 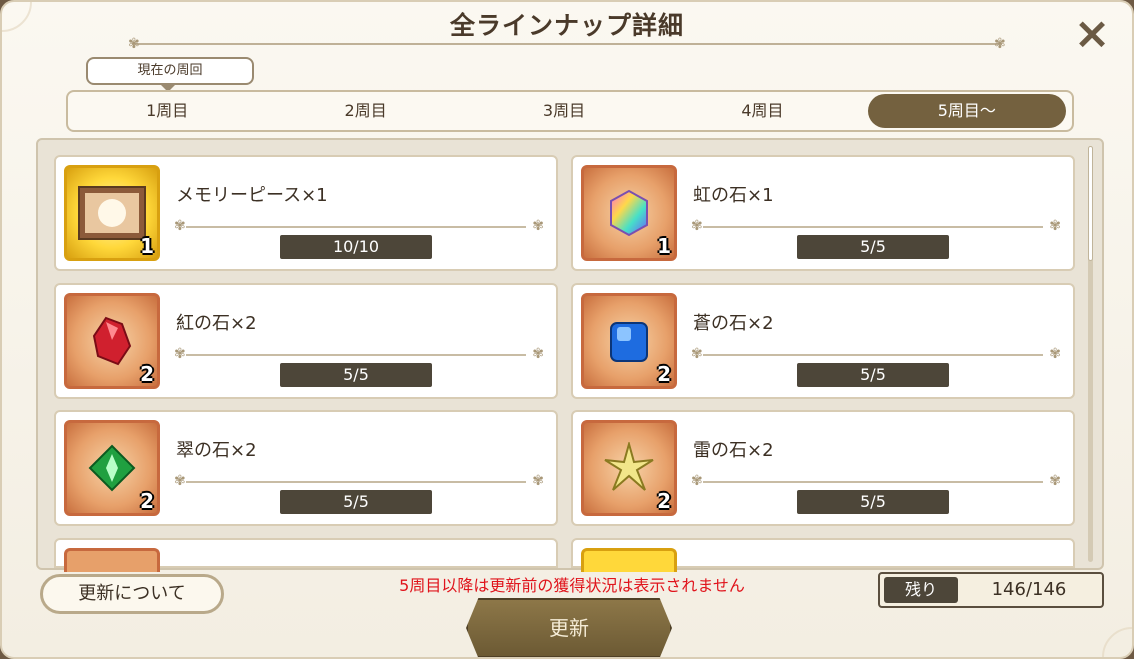 What do you see at coordinates (356, 247) in the screenshot?
I see `item-progress: 10/10` at bounding box center [356, 247].